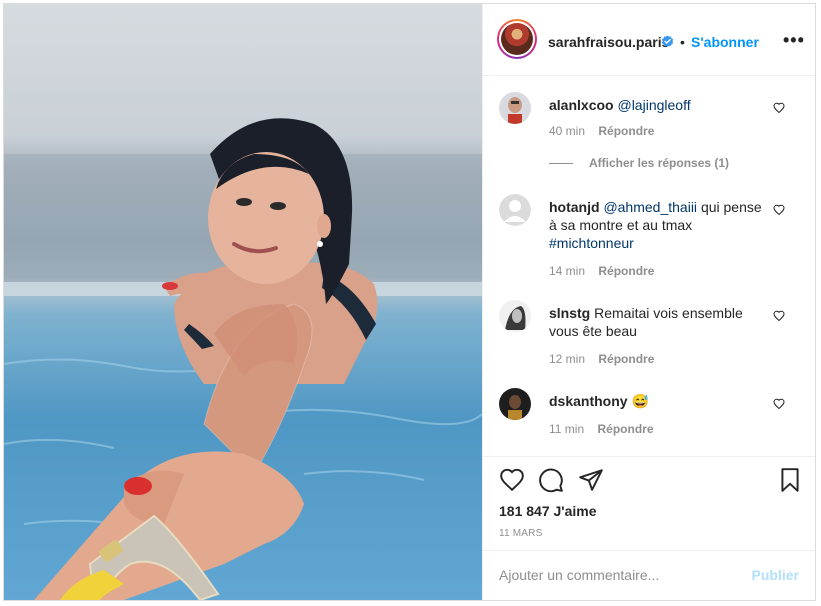 The image size is (821, 606). Describe the element at coordinates (667, 41) in the screenshot. I see `verified-badge-icon` at that location.